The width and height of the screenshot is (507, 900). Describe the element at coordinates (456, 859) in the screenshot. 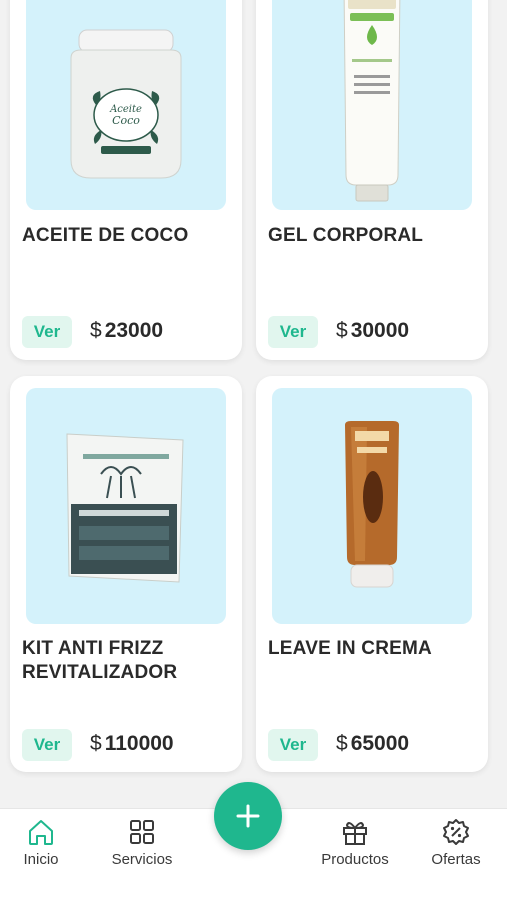

I see `nav-label: Ofertas` at that location.